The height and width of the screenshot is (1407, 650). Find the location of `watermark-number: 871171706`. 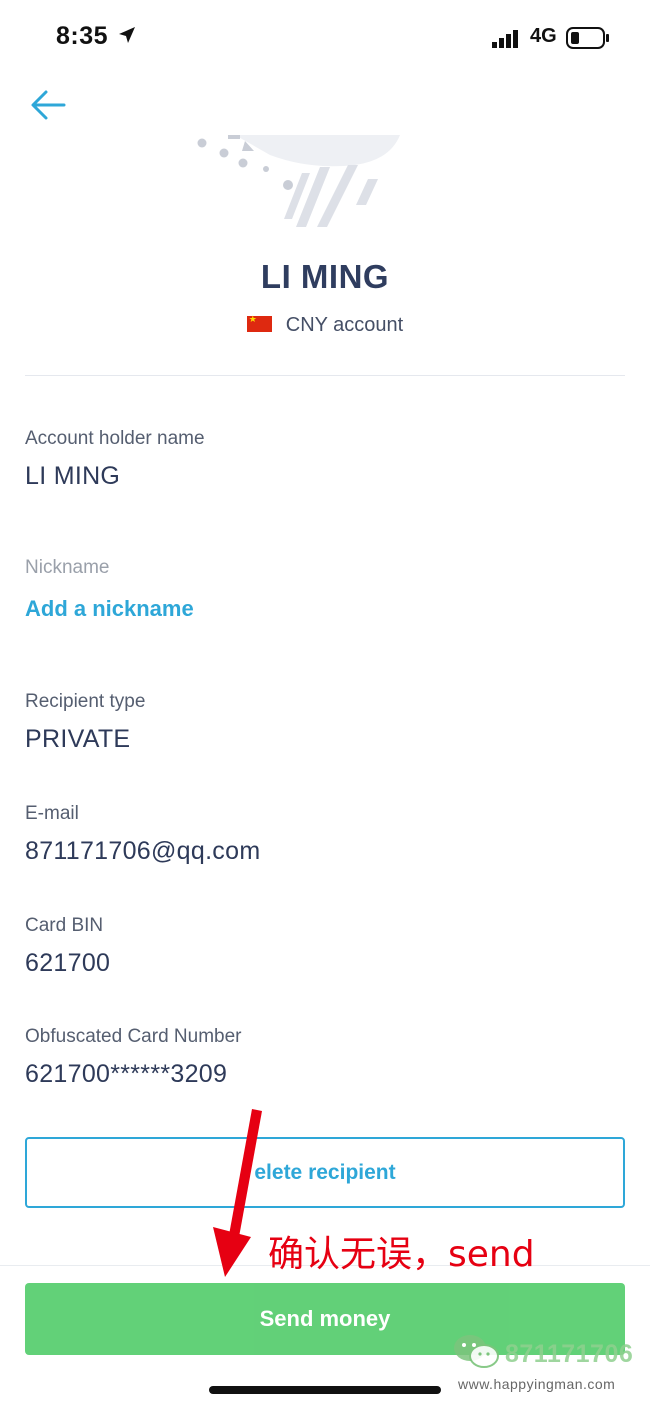

watermark-number: 871171706 is located at coordinates (569, 1354).